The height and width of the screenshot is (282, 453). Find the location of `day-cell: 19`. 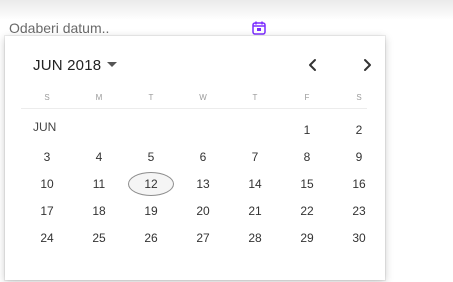

day-cell: 19 is located at coordinates (151, 210).